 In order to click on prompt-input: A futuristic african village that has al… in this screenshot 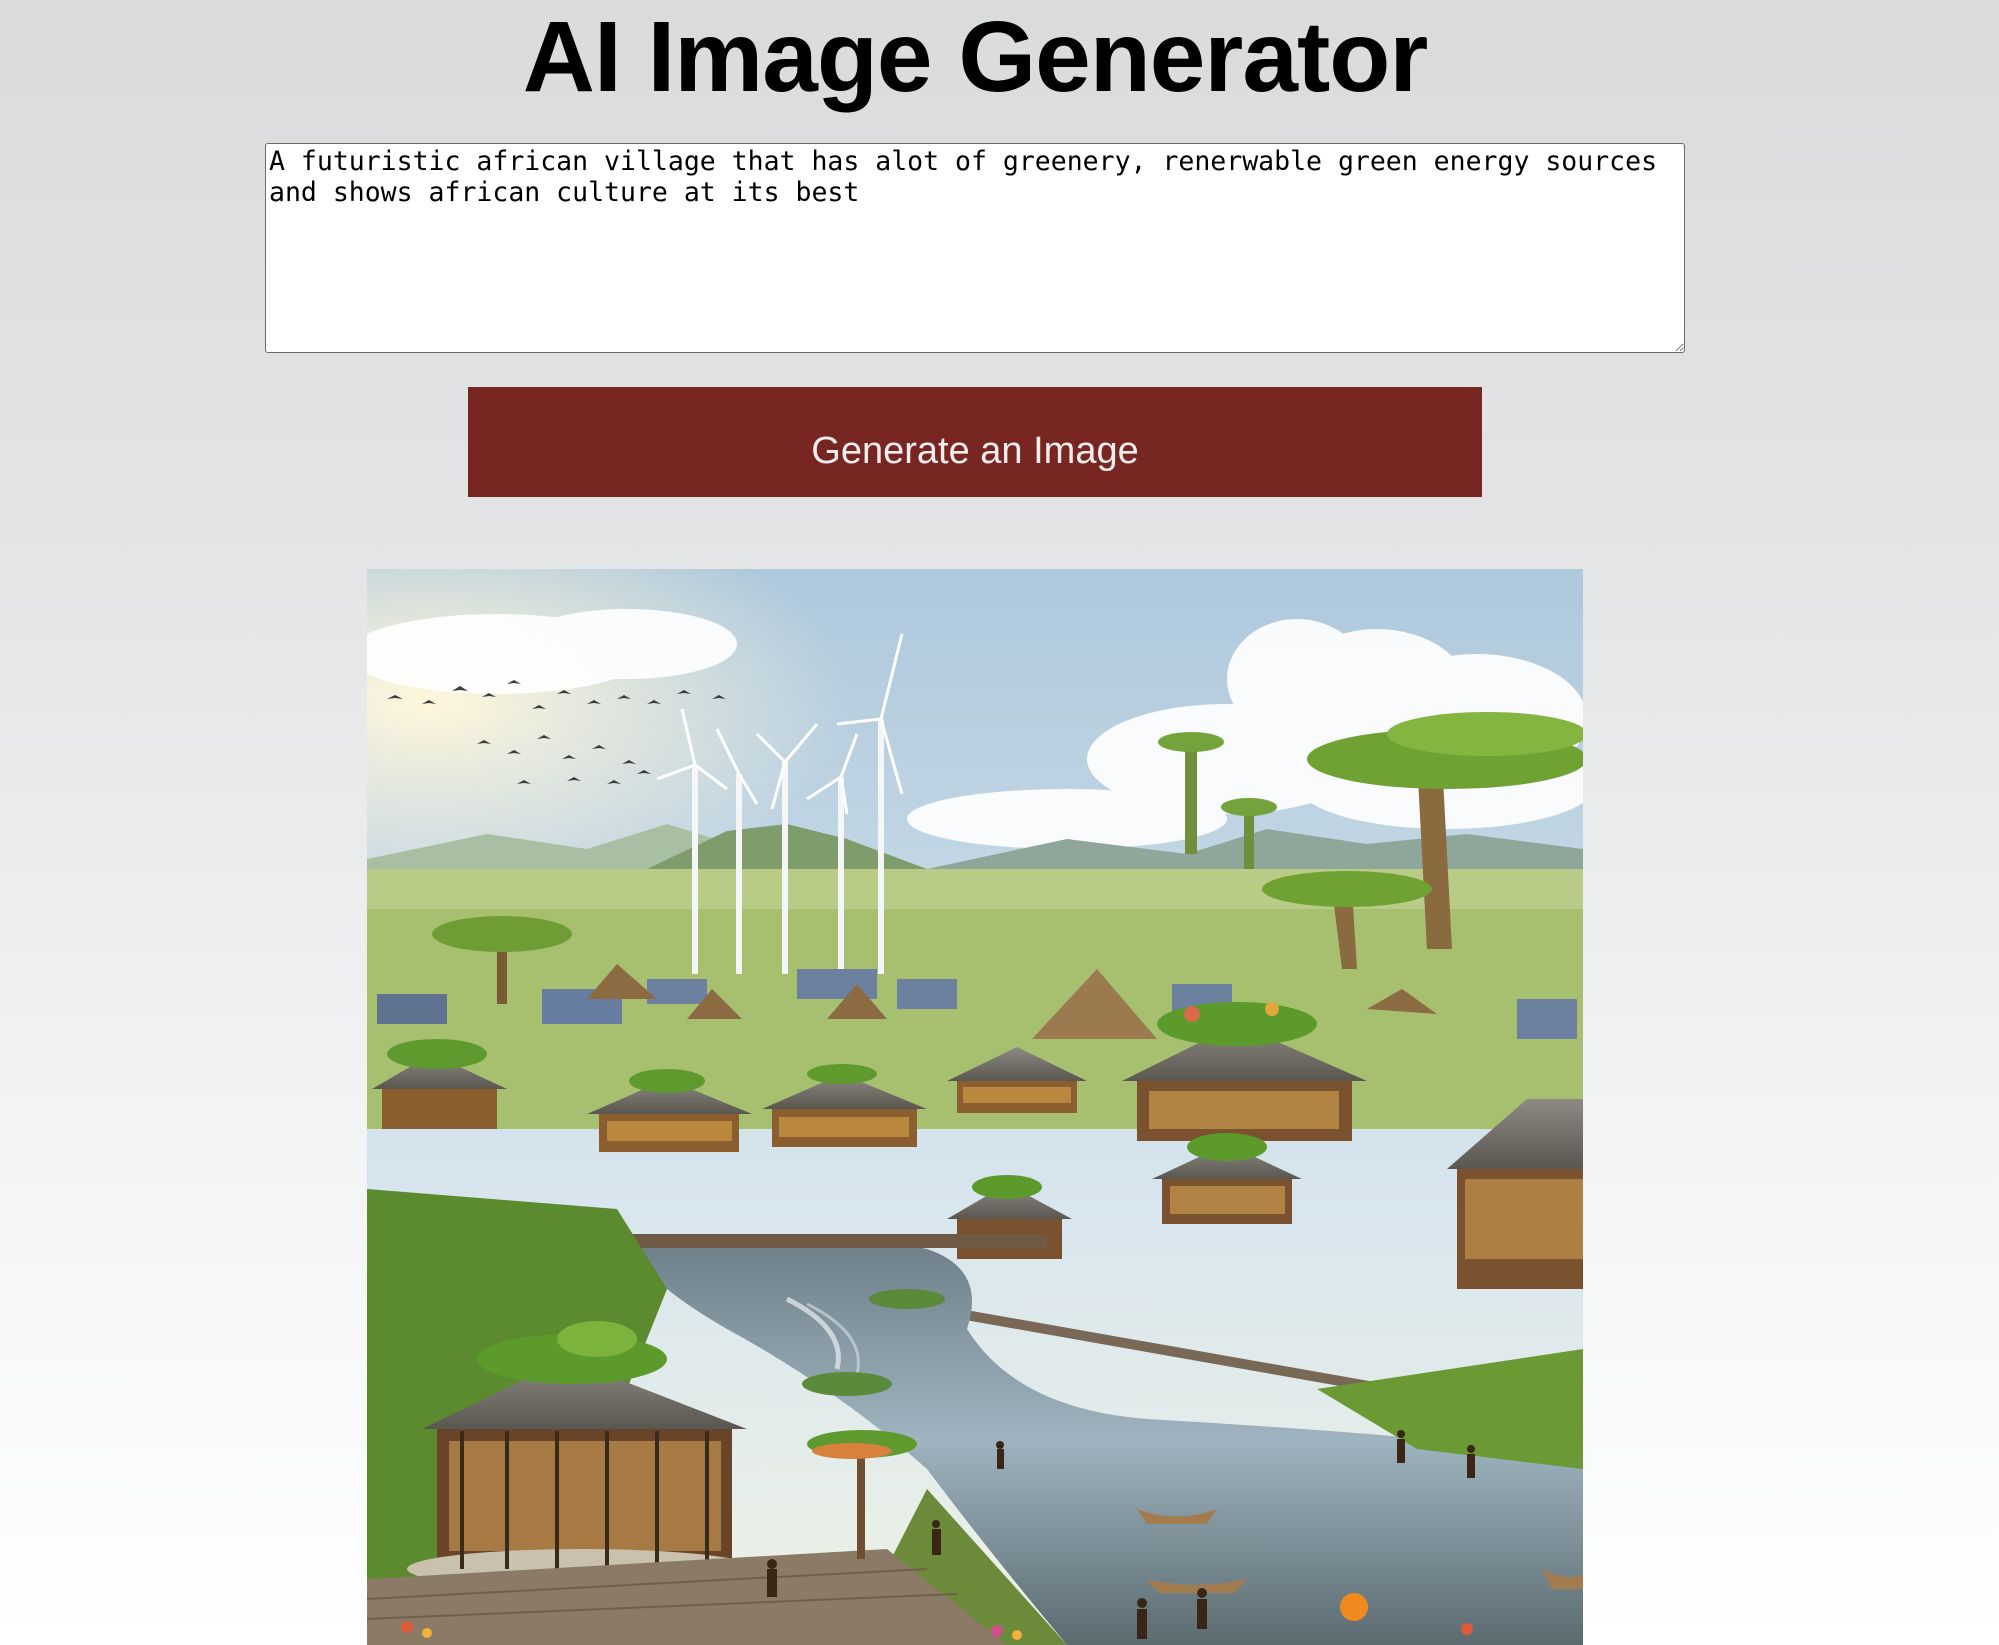, I will do `click(975, 248)`.